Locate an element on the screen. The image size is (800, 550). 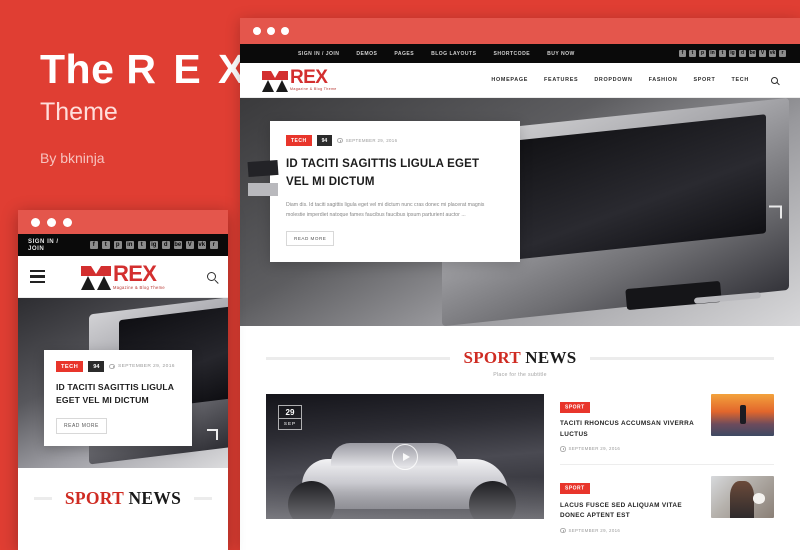
logo-tagline: Magazine & Blog Theme is located at coordinates (139, 287).